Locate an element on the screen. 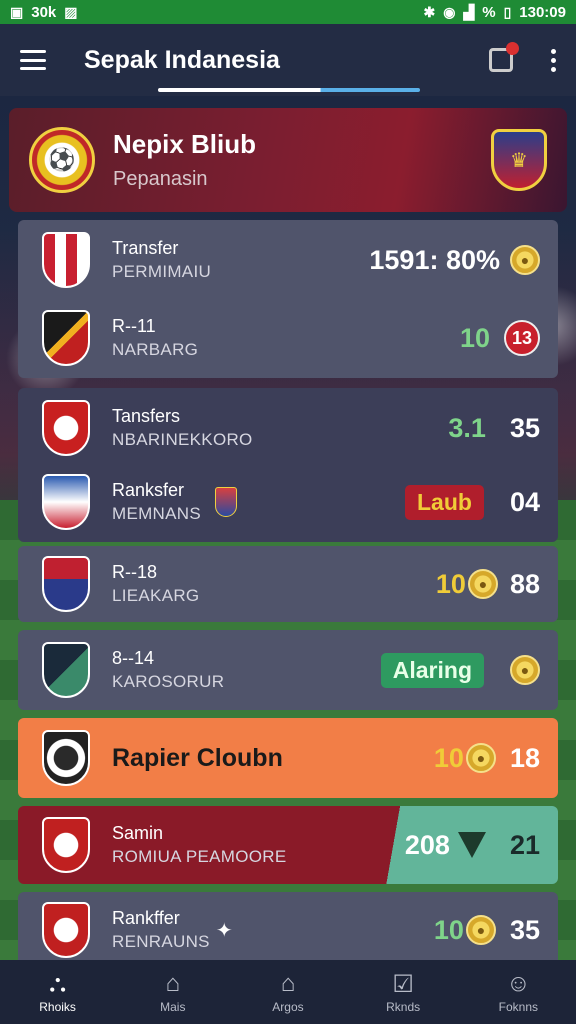  row-subtitle: MEMNANS is located at coordinates (156, 513).